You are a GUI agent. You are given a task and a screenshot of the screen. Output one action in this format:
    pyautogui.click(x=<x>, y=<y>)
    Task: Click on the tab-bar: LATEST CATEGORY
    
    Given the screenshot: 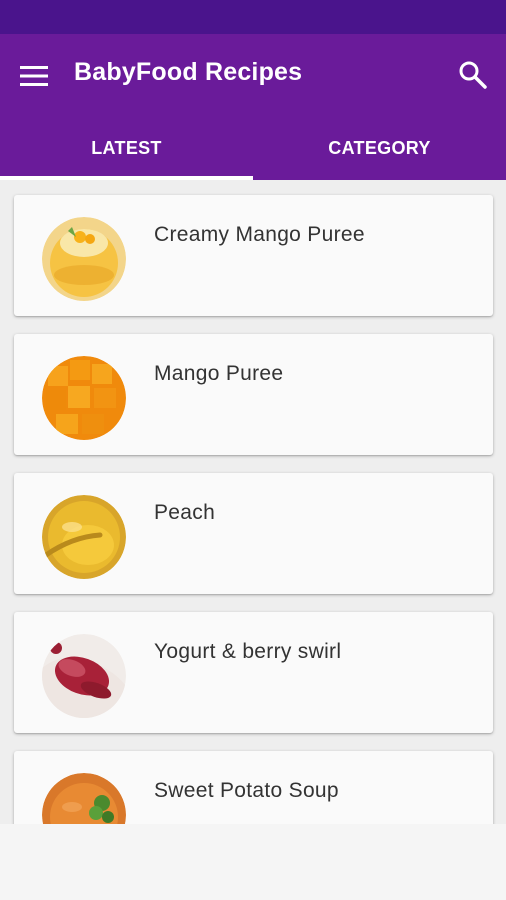 What is the action you would take?
    pyautogui.click(x=253, y=153)
    